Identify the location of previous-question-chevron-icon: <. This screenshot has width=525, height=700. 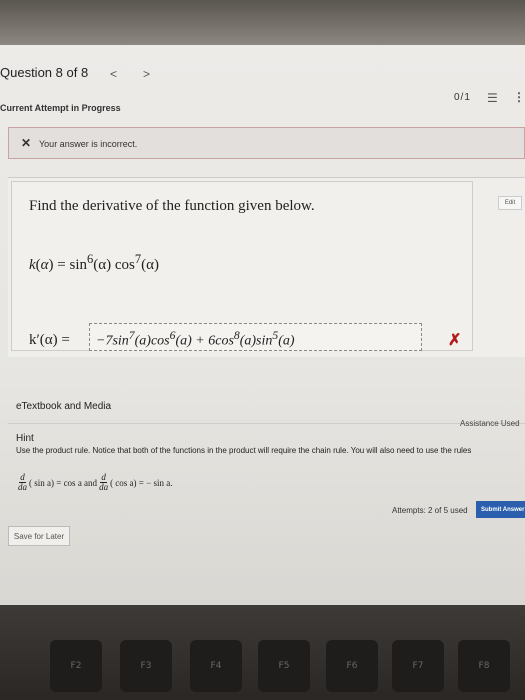
(113, 74).